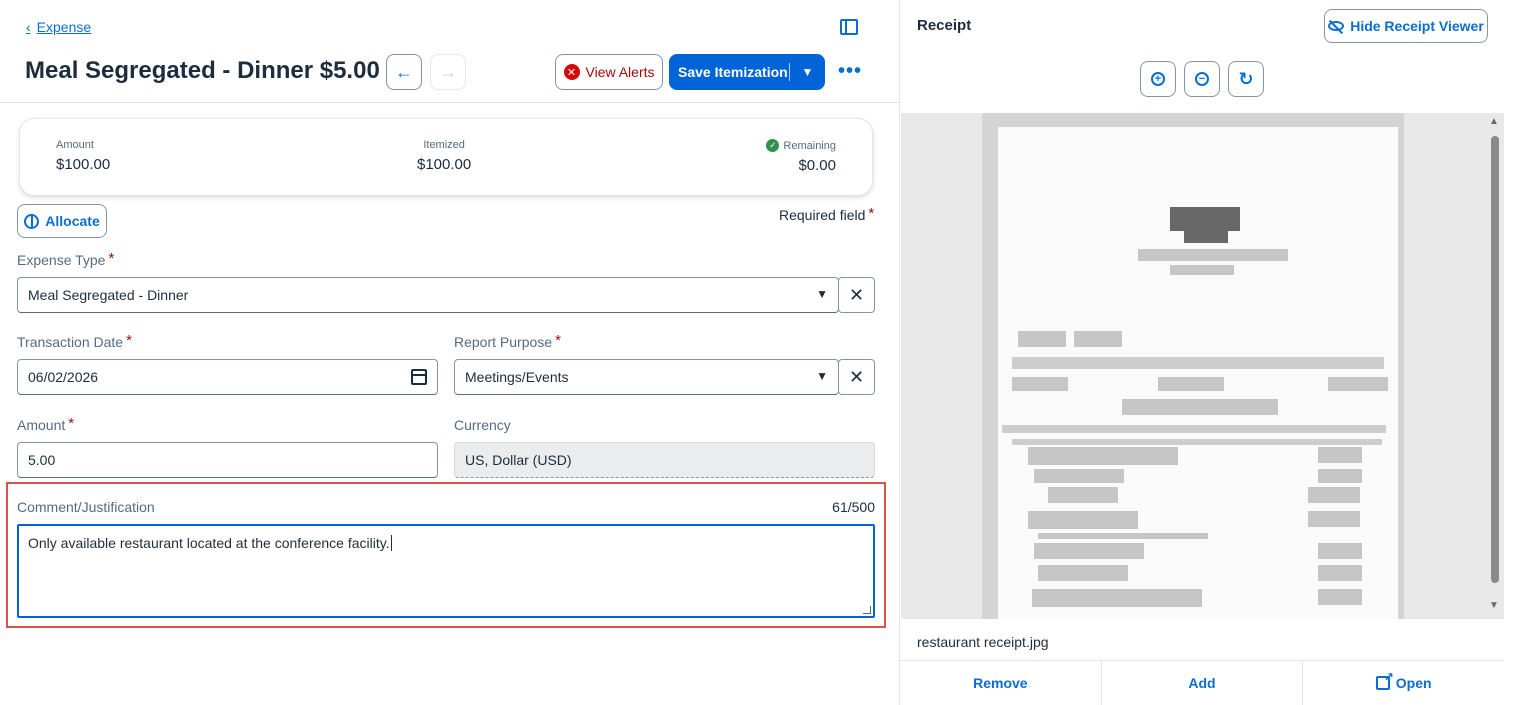 The height and width of the screenshot is (705, 1514). Describe the element at coordinates (61, 260) in the screenshot. I see `expense-type-label-text: Expense Type` at that location.